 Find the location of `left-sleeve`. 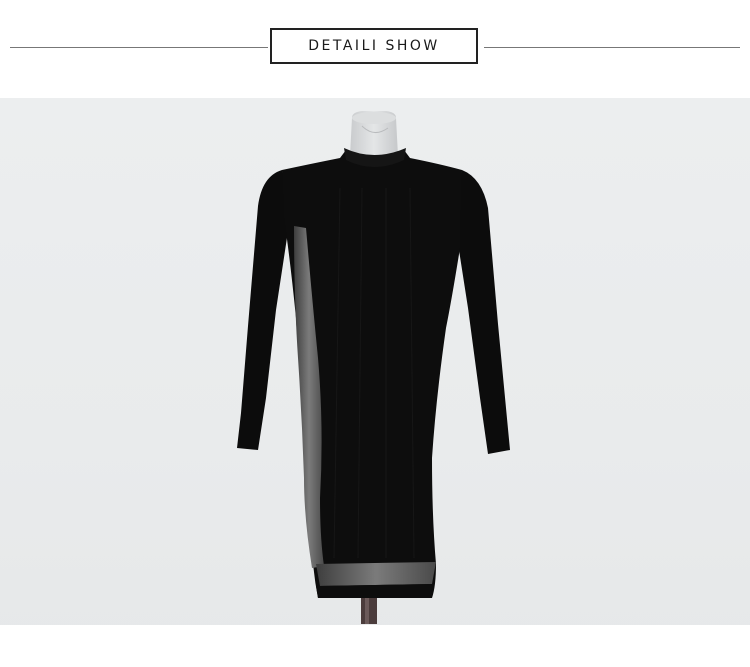

left-sleeve is located at coordinates (263, 310).